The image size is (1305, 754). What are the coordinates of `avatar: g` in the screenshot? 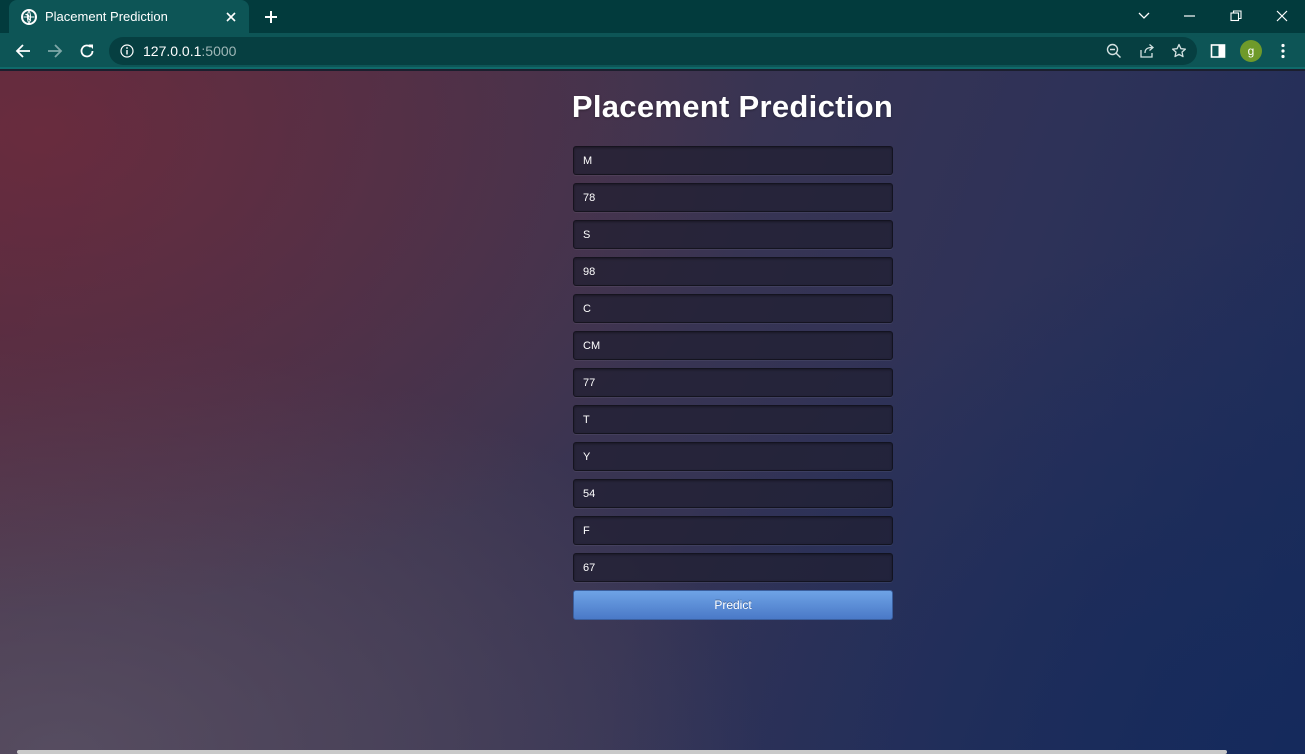 It's located at (1251, 51).